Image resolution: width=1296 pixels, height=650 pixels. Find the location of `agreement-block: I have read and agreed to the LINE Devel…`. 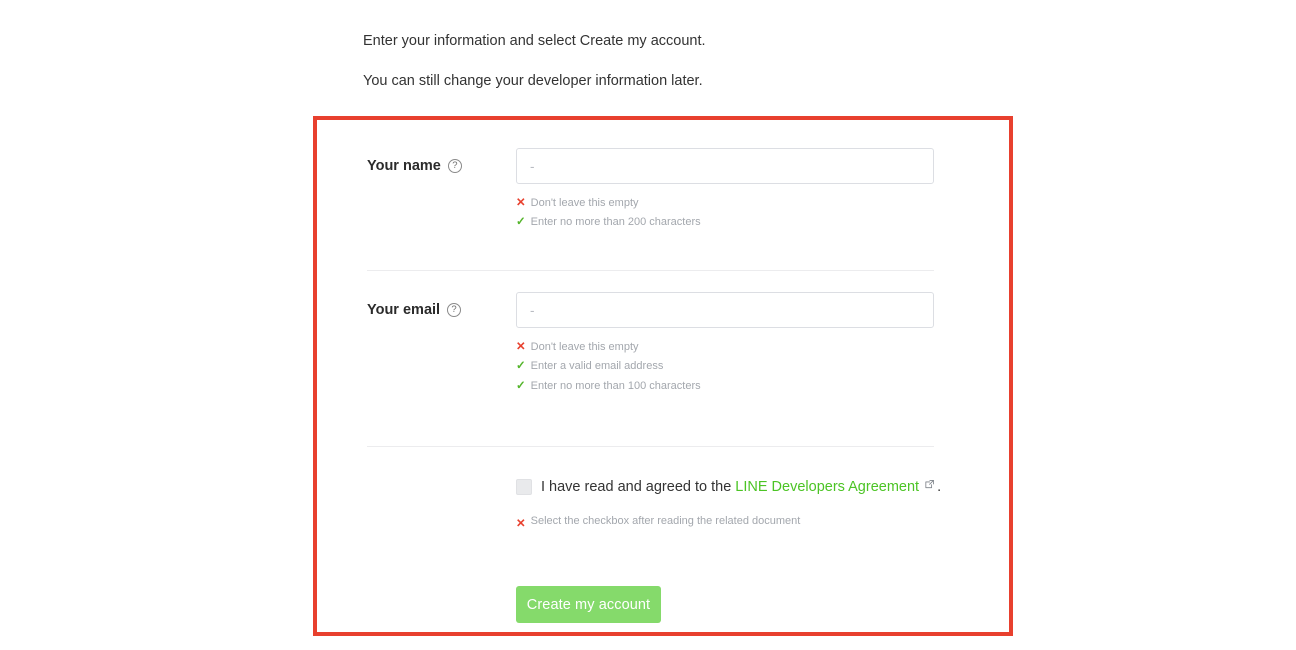

agreement-block: I have read and agreed to the LINE Devel… is located at coordinates (736, 506).